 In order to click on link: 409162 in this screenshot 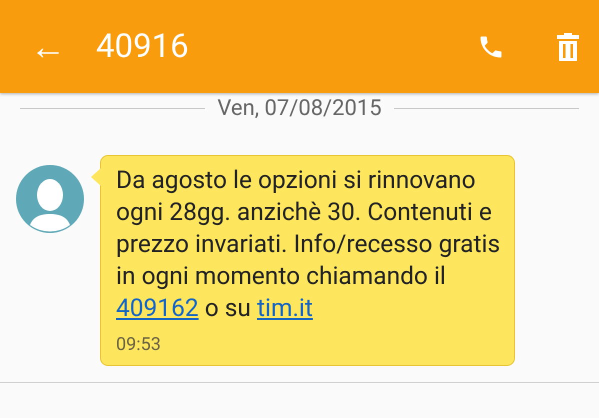, I will do `click(157, 307)`.